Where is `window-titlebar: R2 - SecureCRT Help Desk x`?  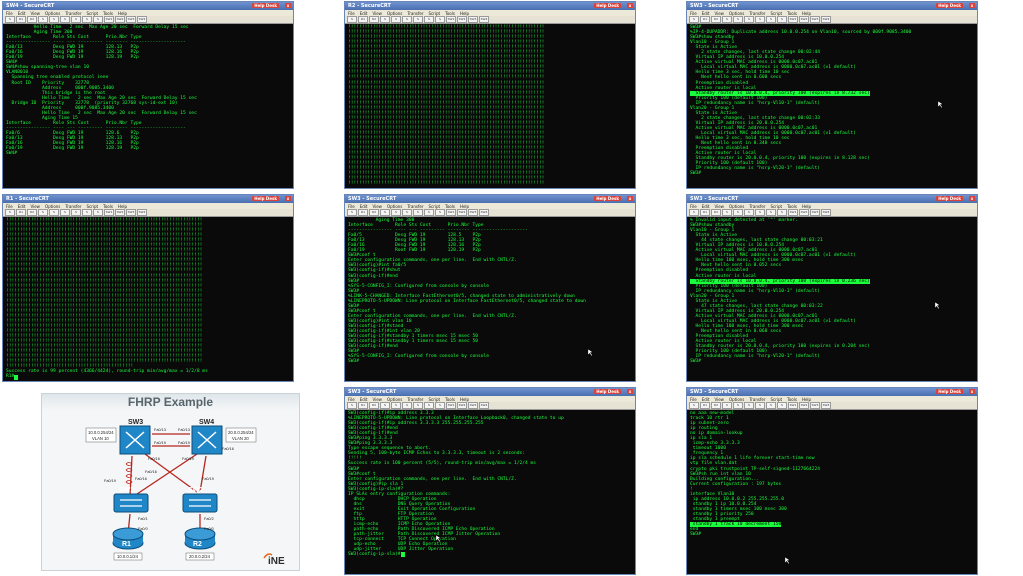
window-titlebar: R2 - SecureCRT Help Desk x is located at coordinates (490, 6).